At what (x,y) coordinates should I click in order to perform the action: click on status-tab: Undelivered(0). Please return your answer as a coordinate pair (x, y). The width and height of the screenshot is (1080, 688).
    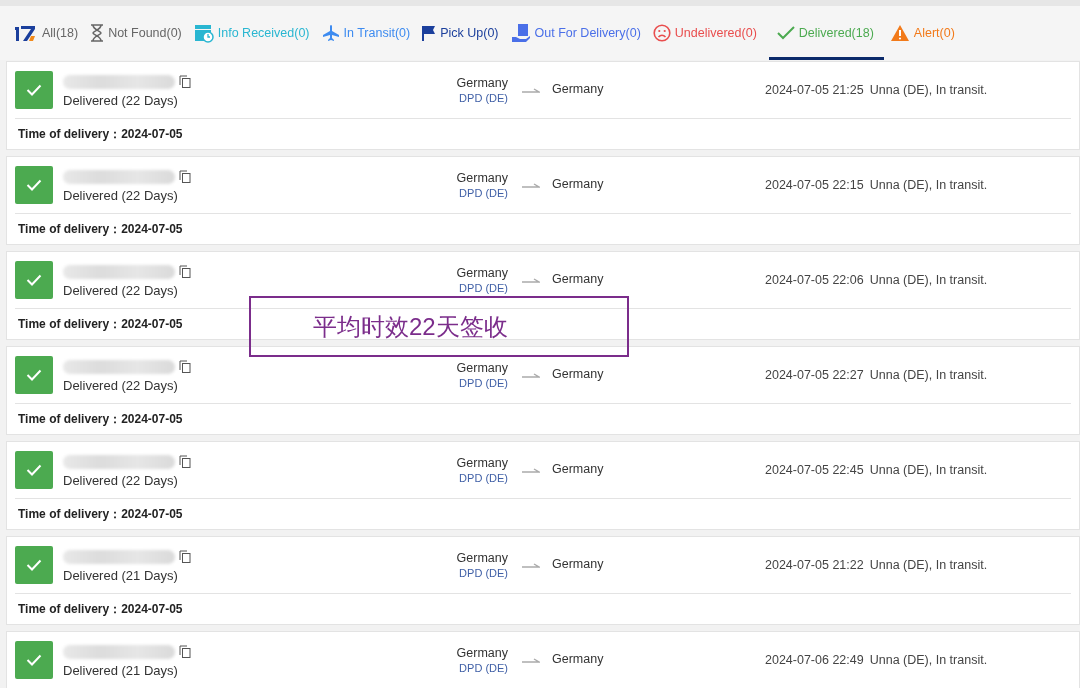
    Looking at the image, I should click on (707, 33).